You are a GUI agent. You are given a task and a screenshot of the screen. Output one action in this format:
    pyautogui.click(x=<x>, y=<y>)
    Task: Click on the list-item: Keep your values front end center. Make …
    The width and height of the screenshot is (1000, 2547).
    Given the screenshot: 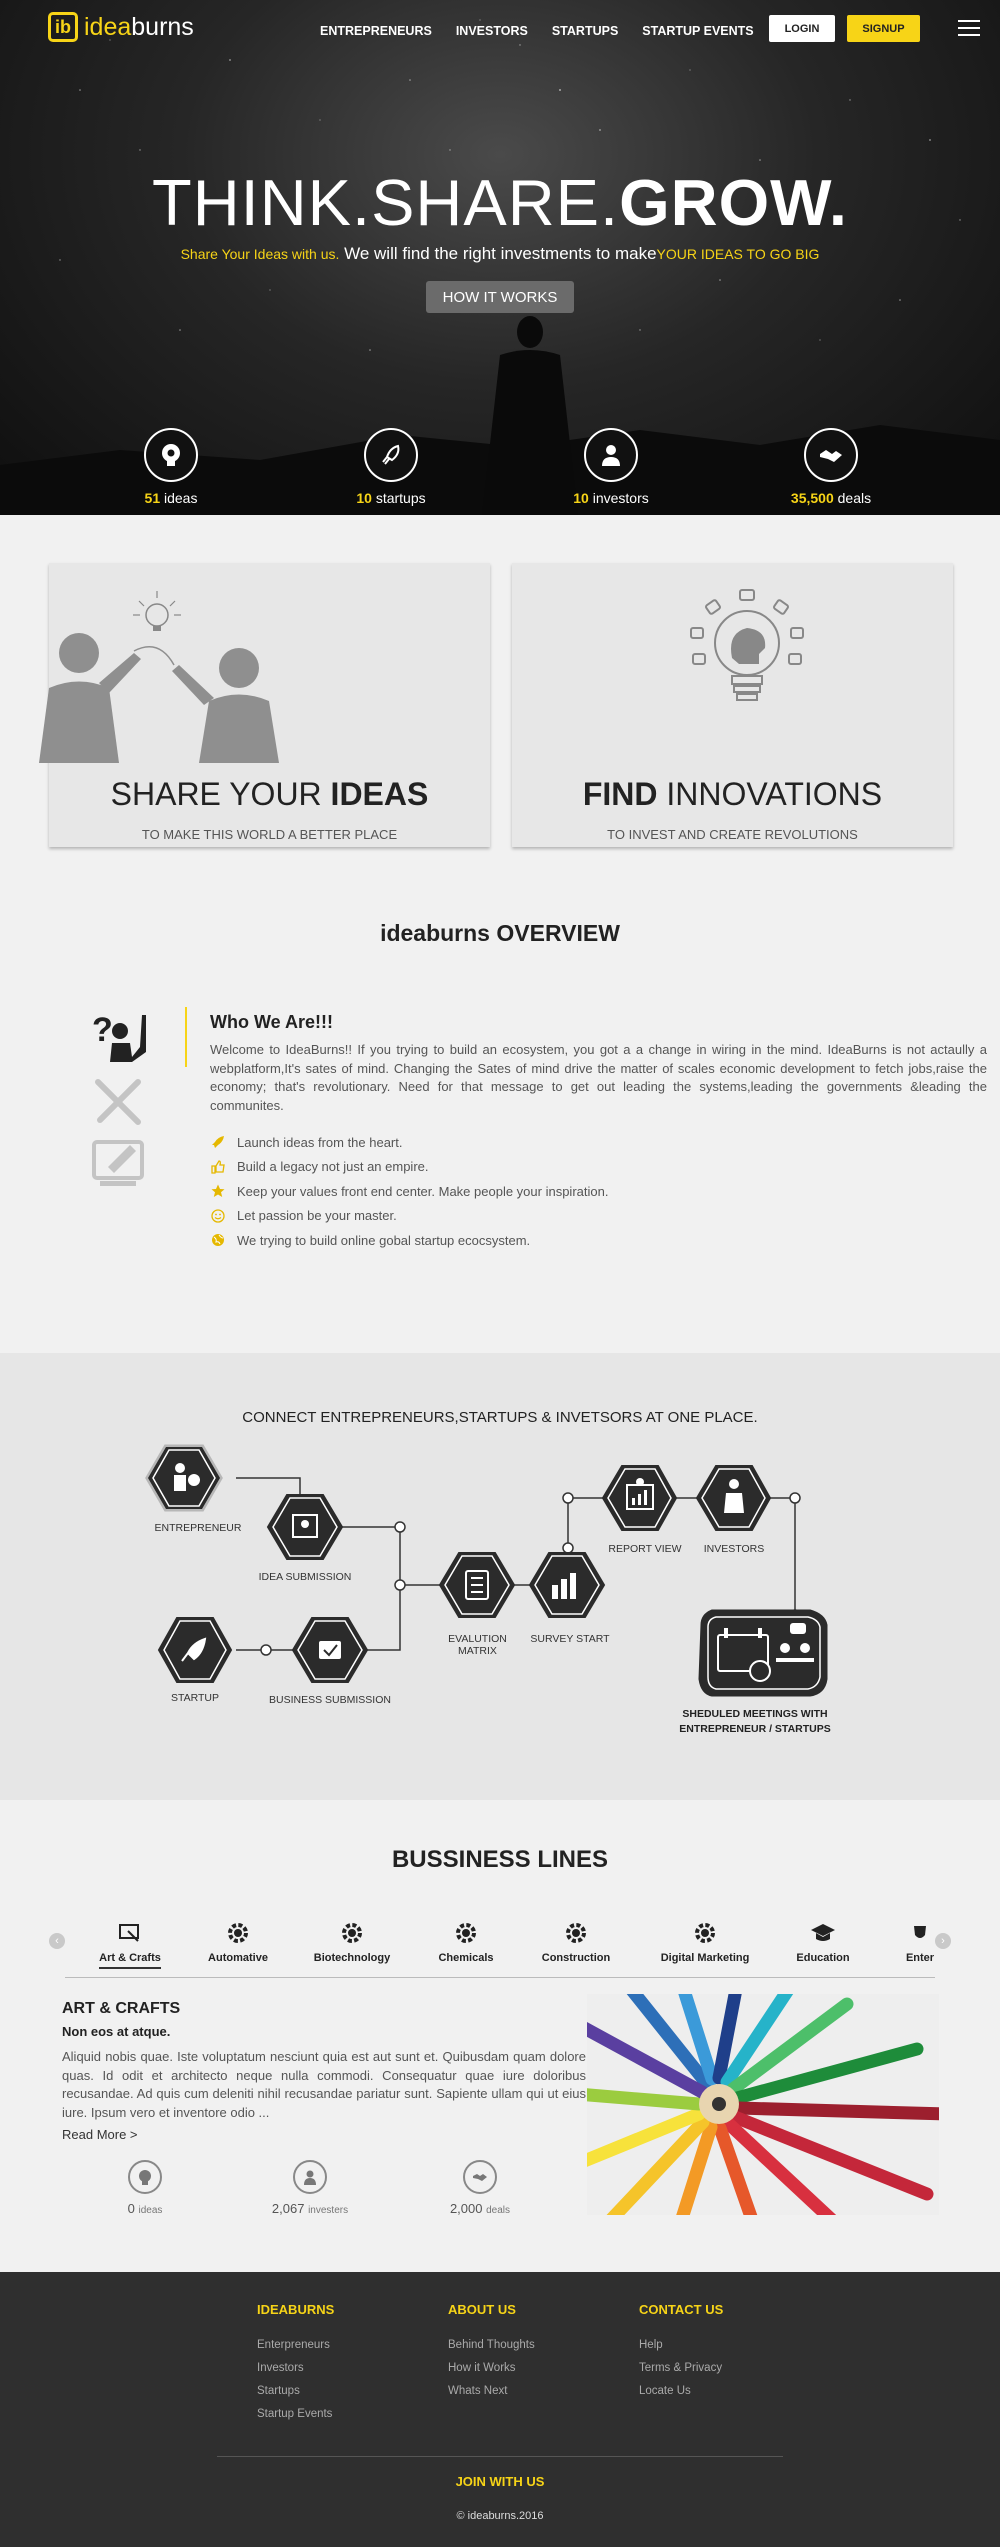 What is the action you would take?
    pyautogui.click(x=409, y=1191)
    